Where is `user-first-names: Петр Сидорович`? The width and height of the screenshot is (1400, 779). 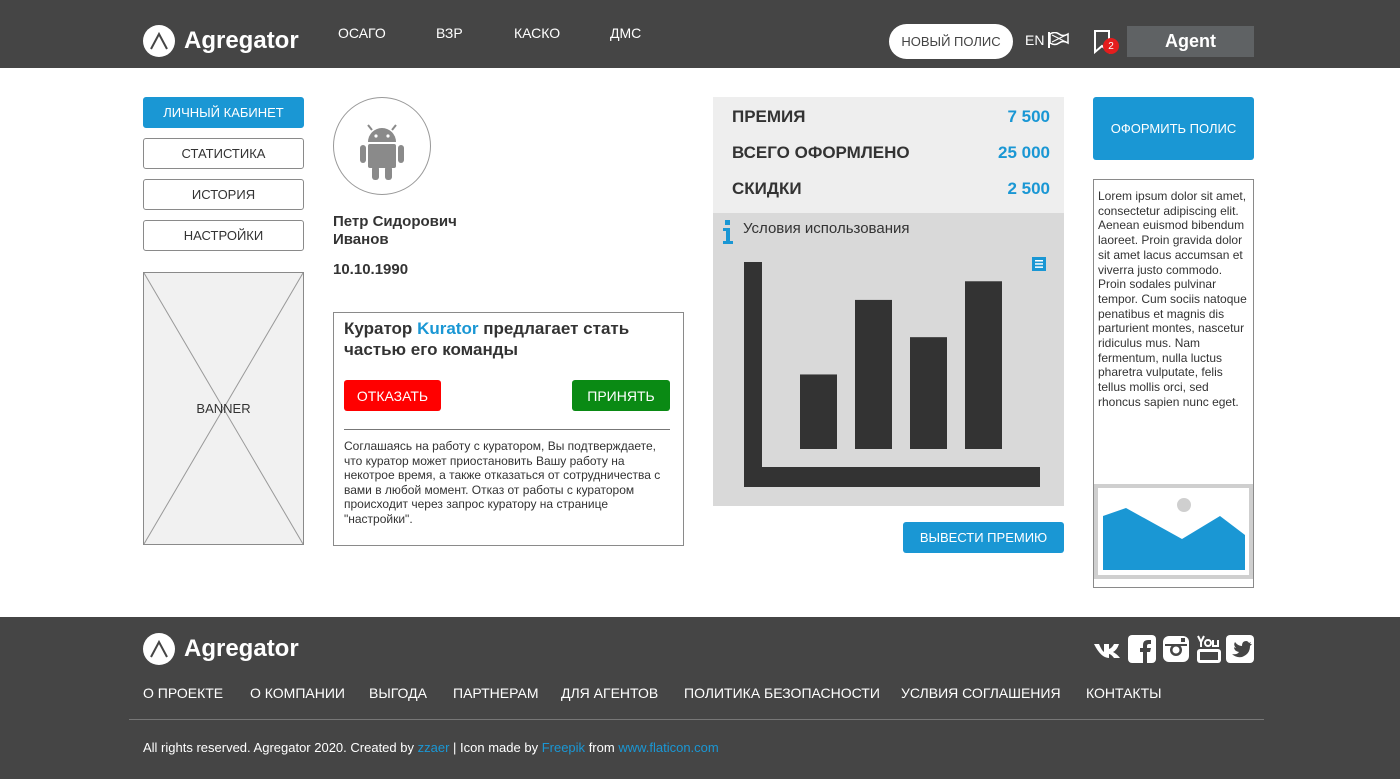 user-first-names: Петр Сидорович is located at coordinates (395, 221).